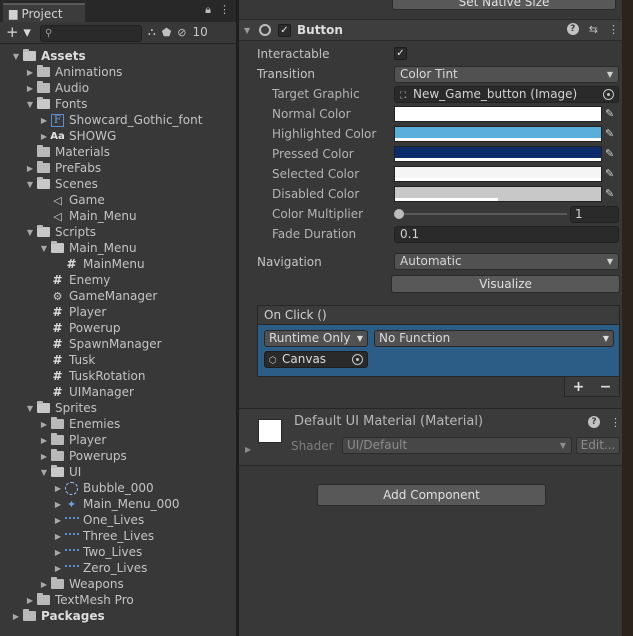 The image size is (633, 636). I want to click on tree-item: ▼ Fonts, so click(55, 104).